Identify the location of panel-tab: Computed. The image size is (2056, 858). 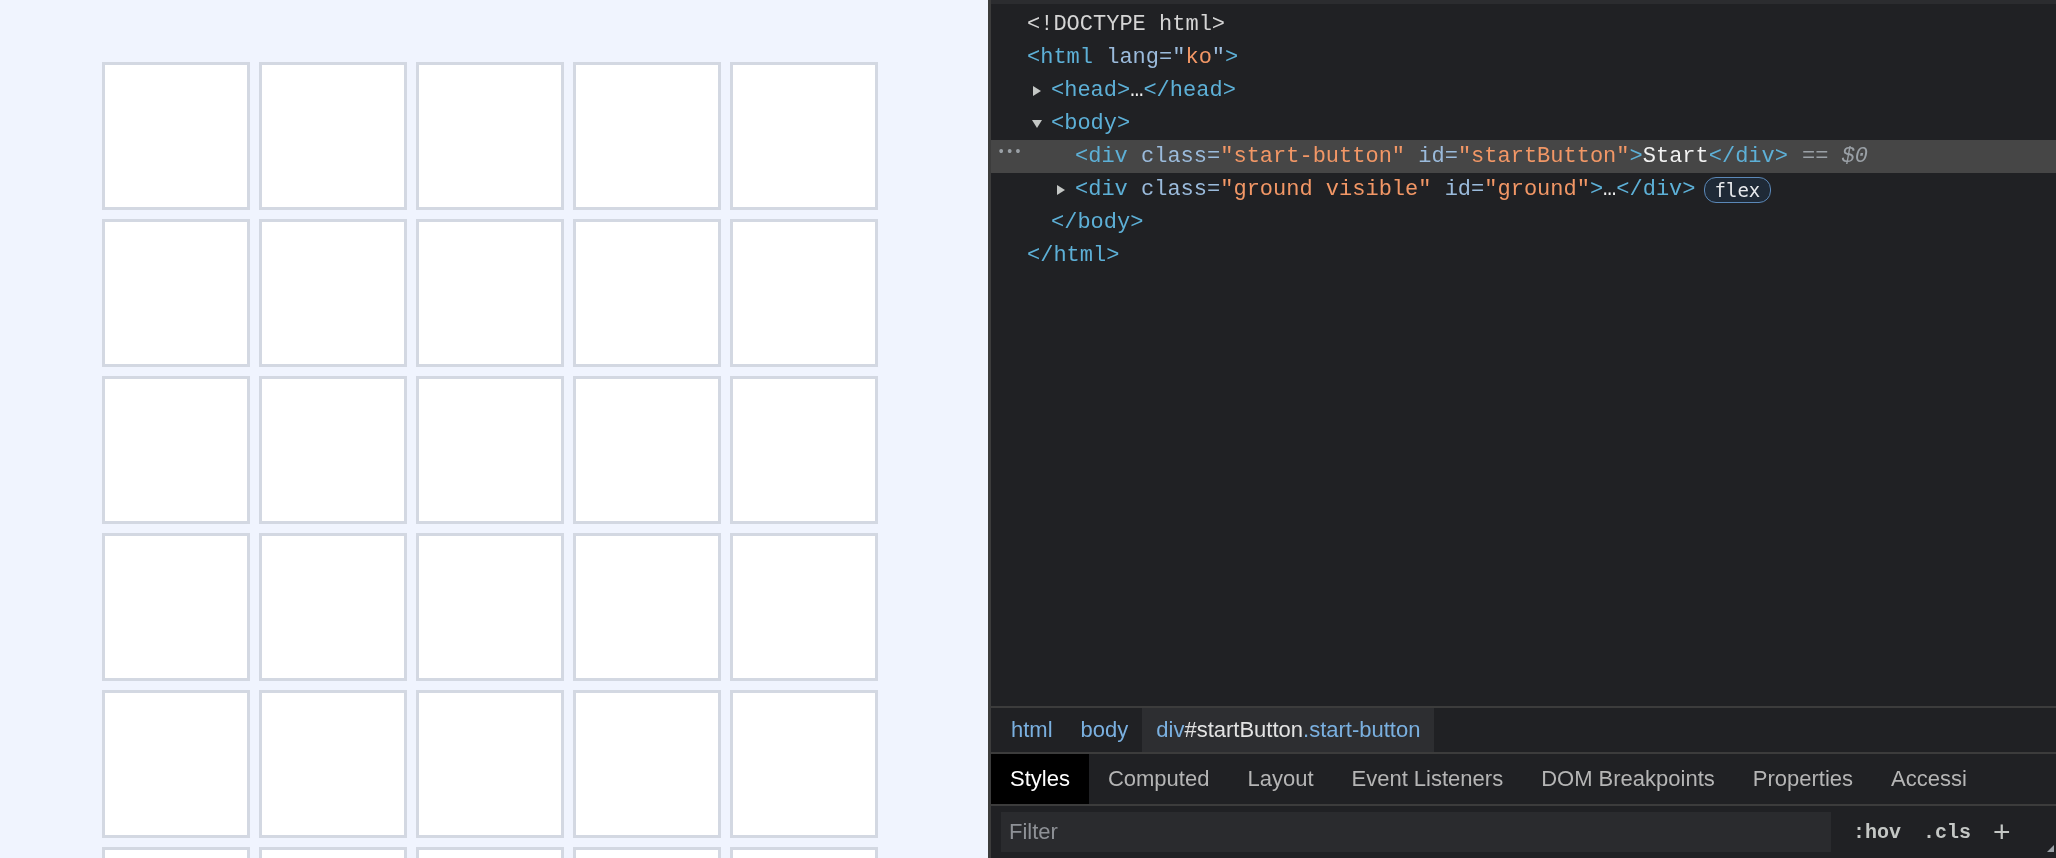
(1158, 779).